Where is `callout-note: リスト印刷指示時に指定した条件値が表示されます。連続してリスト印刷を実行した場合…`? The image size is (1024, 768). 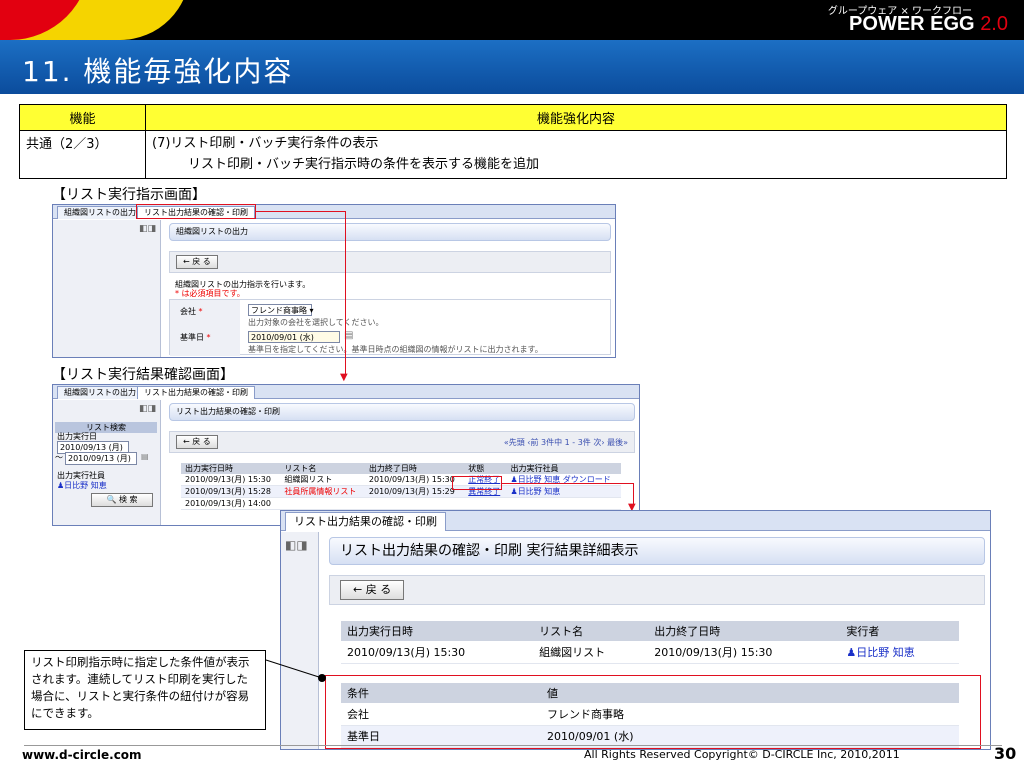
callout-note: リスト印刷指示時に指定した条件値が表示されます。連続してリスト印刷を実行した場合… is located at coordinates (145, 690).